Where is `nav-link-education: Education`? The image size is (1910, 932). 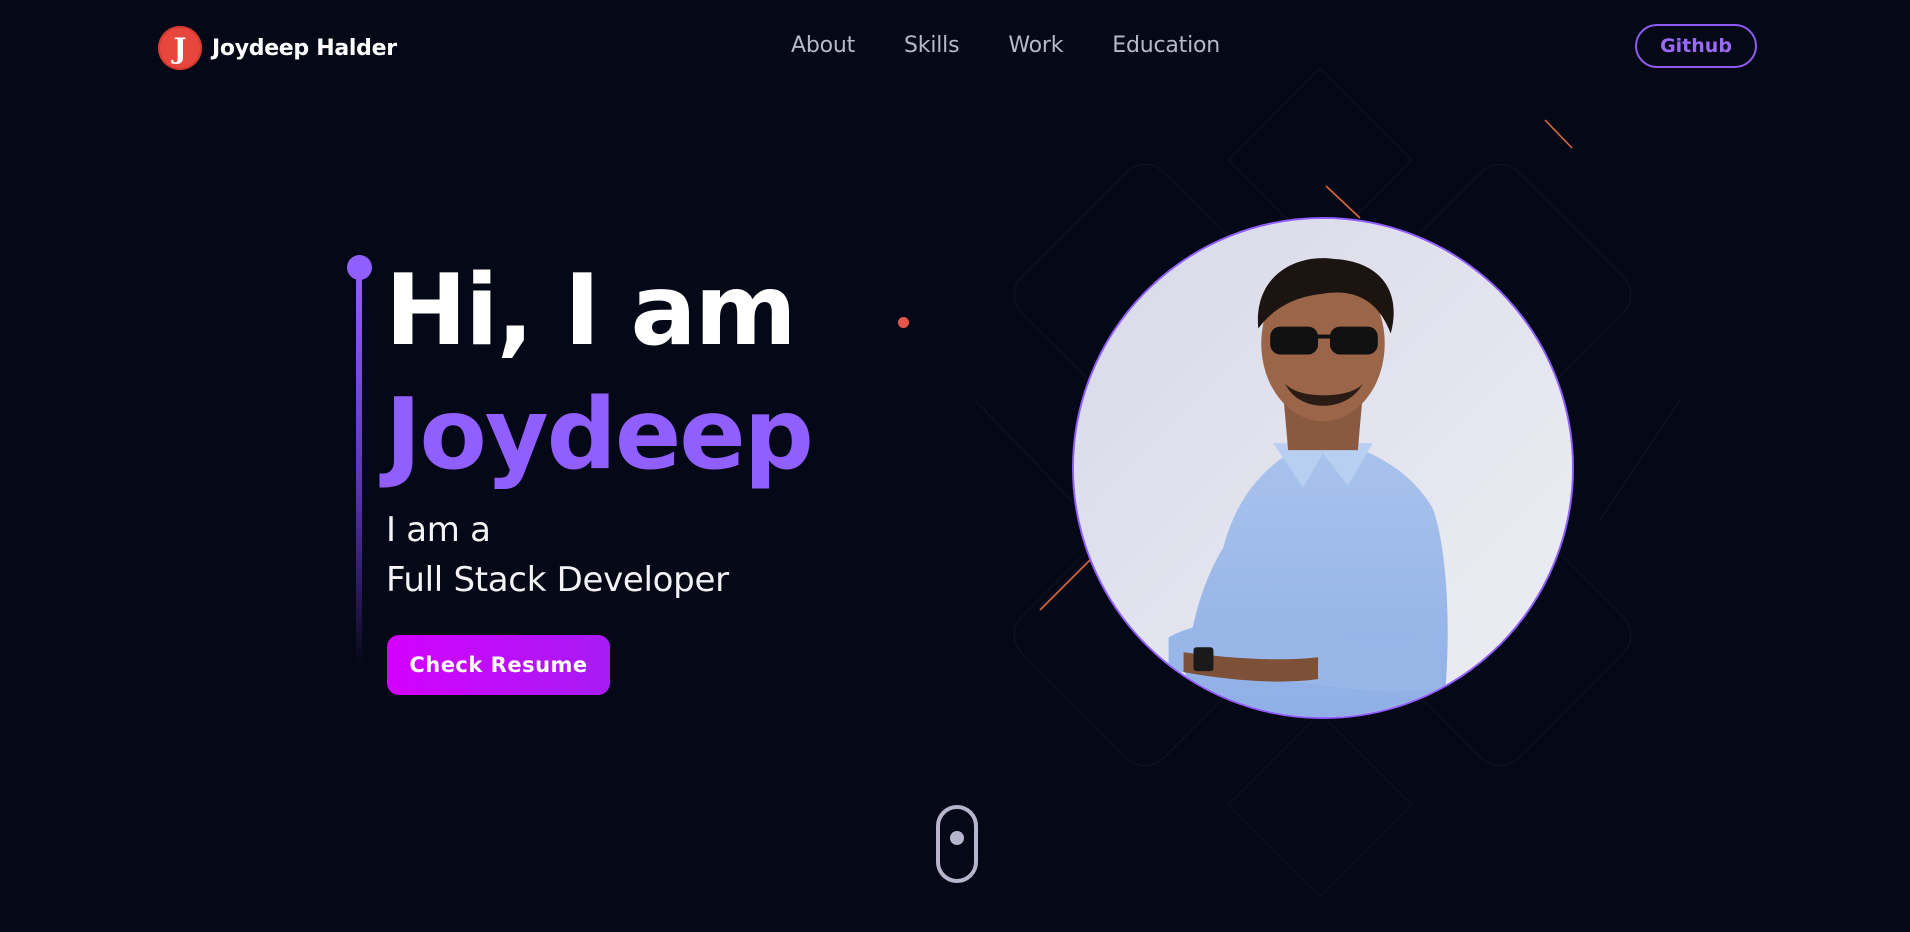 nav-link-education: Education is located at coordinates (1166, 46).